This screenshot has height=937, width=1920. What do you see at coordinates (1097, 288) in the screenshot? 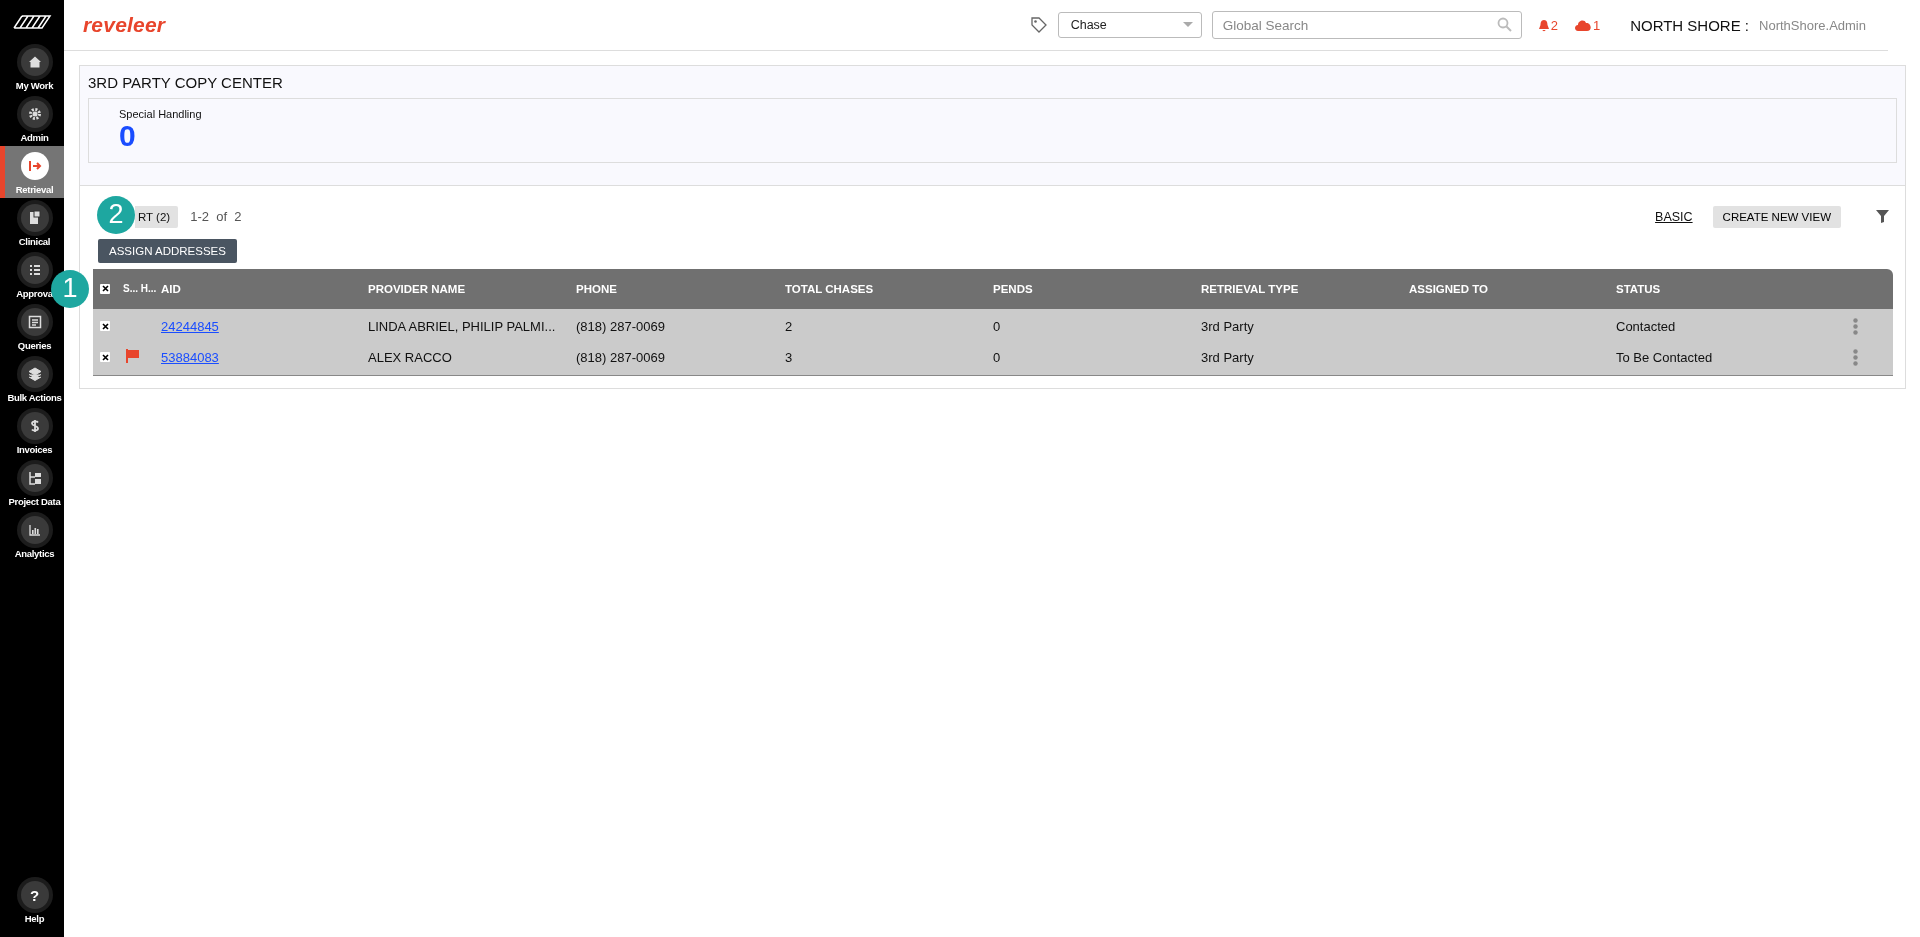
I see `column-header: PENDS` at bounding box center [1097, 288].